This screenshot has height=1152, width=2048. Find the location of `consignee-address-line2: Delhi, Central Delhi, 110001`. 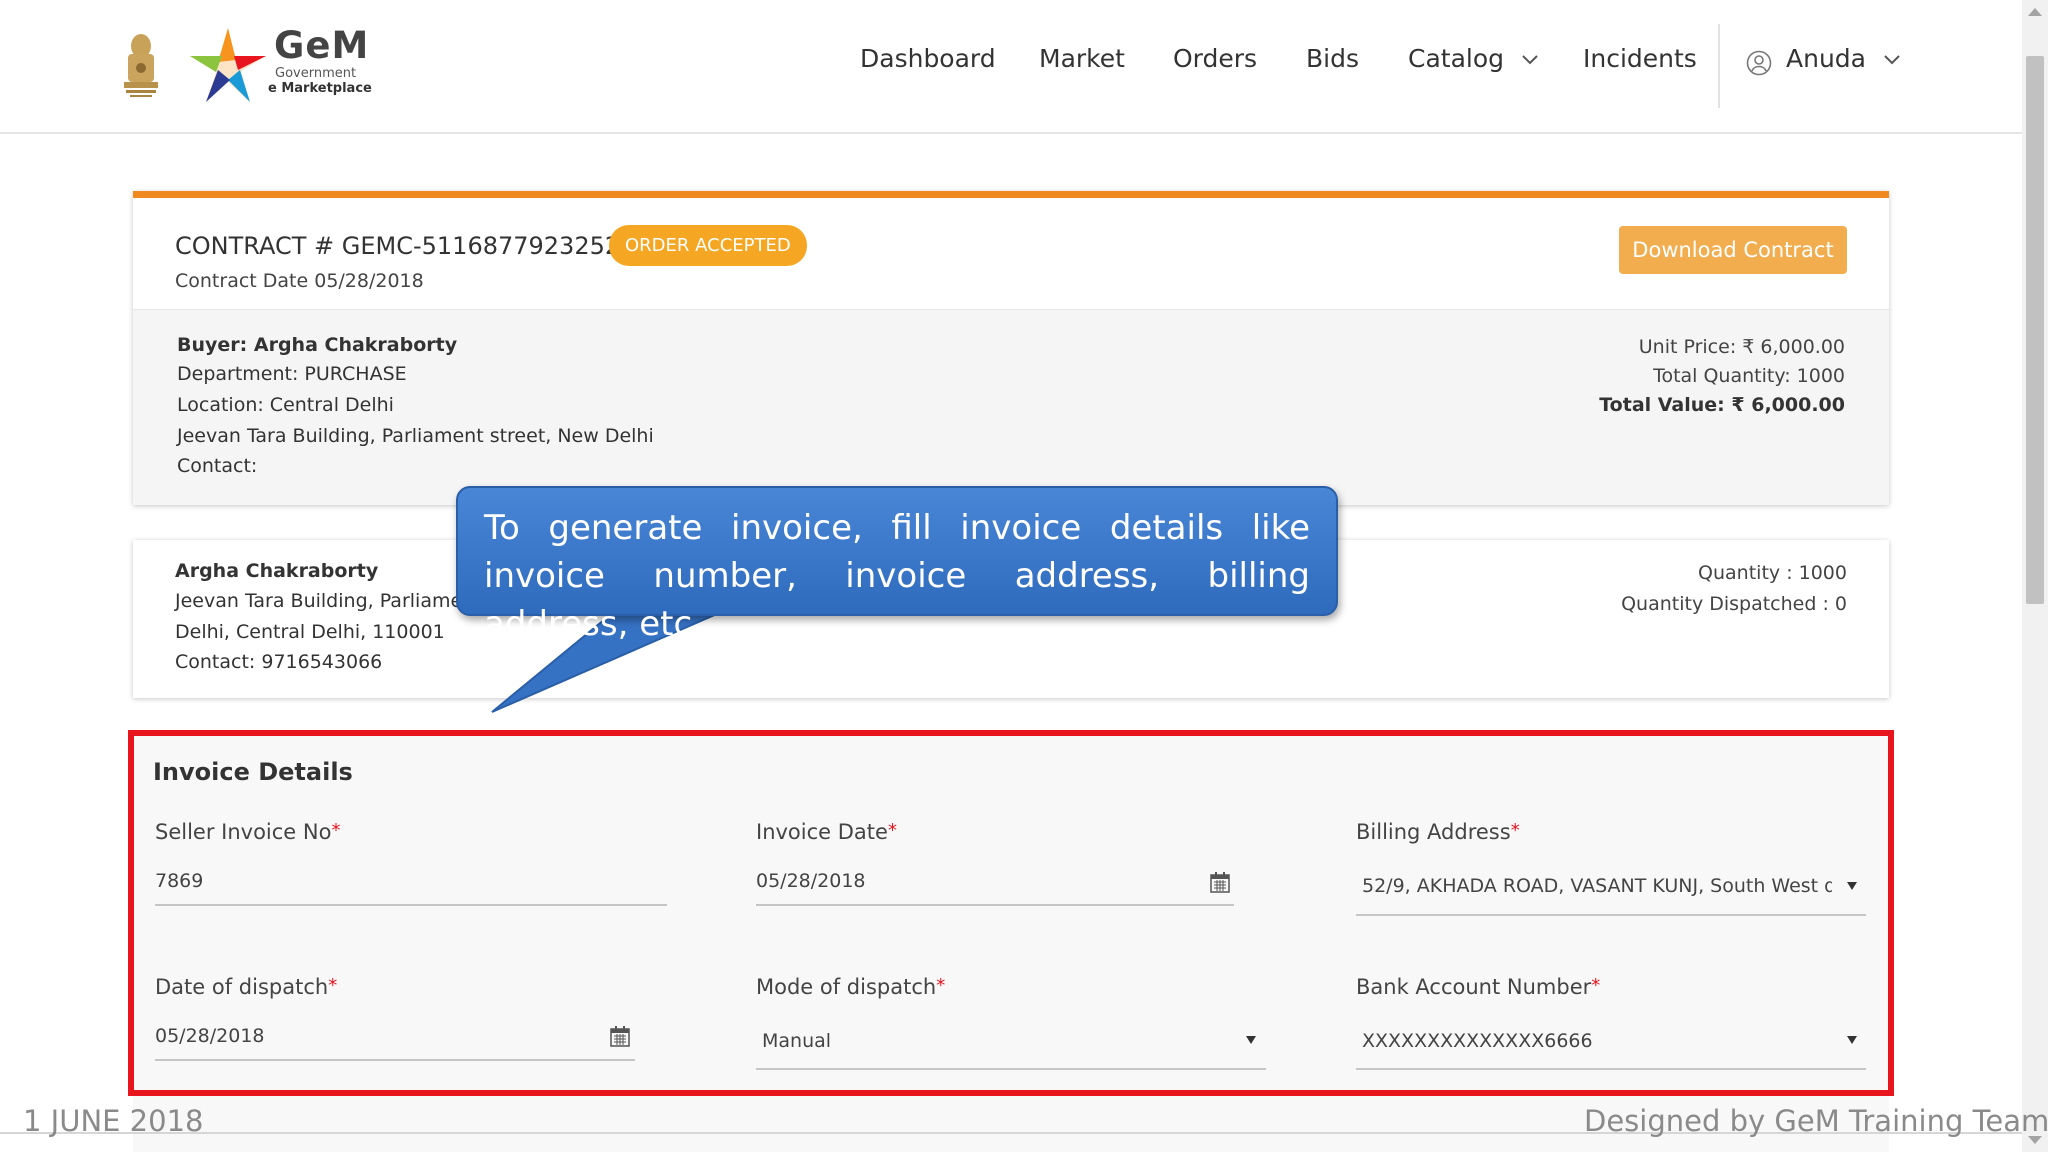

consignee-address-line2: Delhi, Central Delhi, 110001 is located at coordinates (310, 632).